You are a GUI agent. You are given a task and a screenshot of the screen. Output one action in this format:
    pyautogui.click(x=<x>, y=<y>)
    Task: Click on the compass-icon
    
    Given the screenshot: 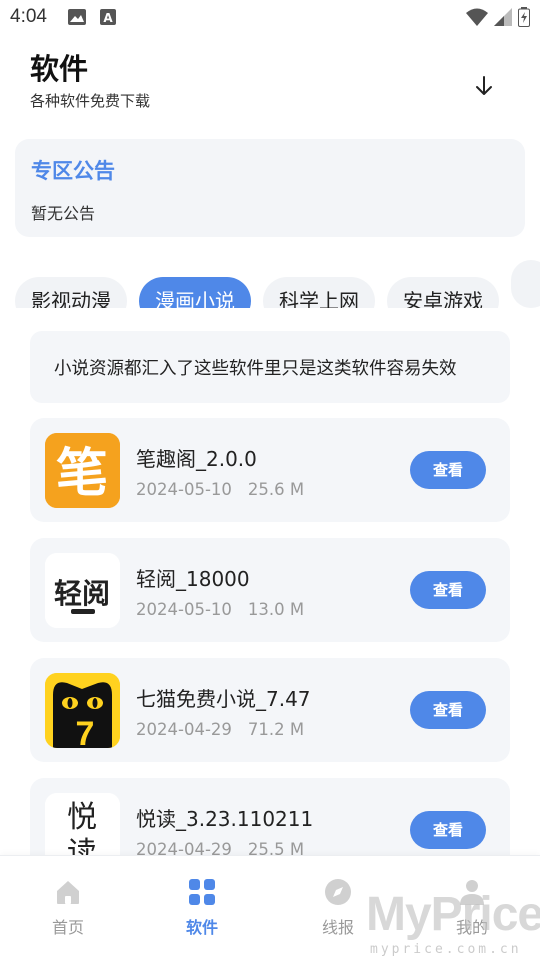 What is the action you would take?
    pyautogui.click(x=338, y=892)
    